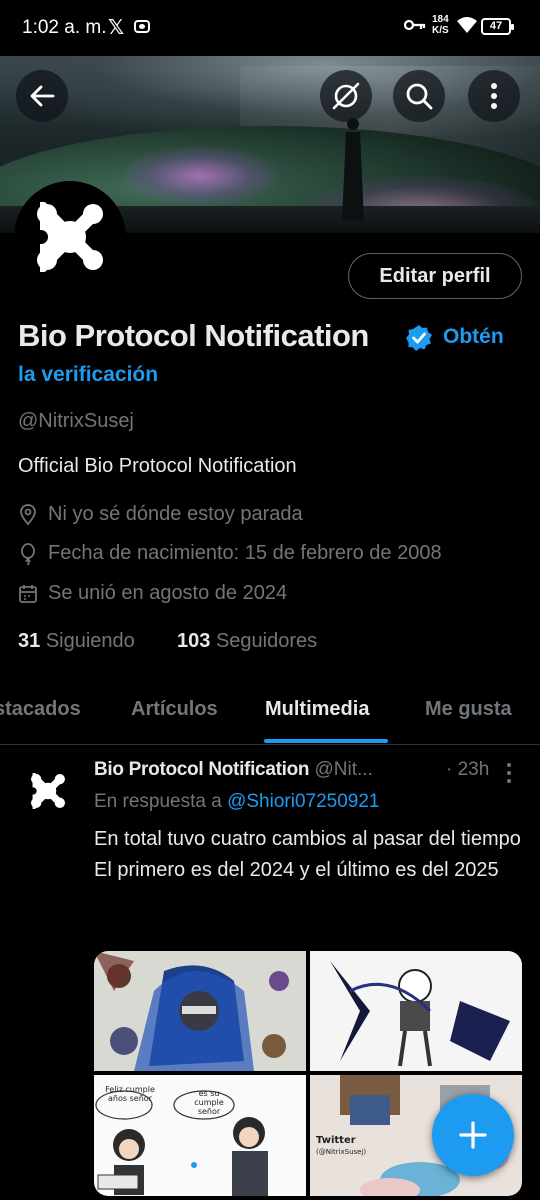 This screenshot has width=540, height=1200. I want to click on key-icon, so click(415, 25).